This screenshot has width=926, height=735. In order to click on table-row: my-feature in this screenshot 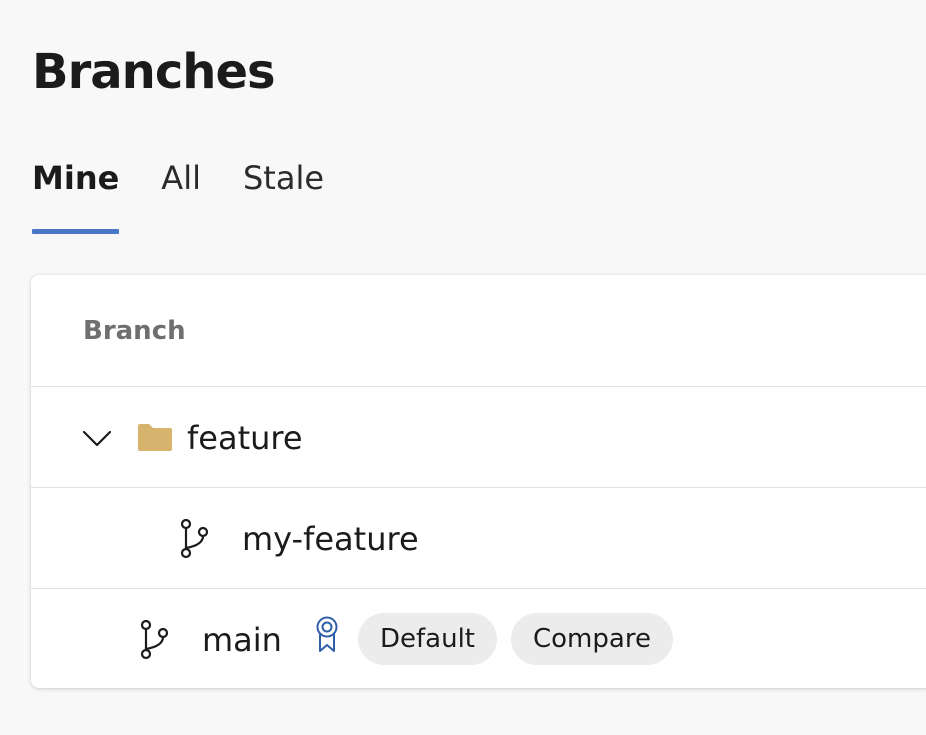, I will do `click(478, 539)`.